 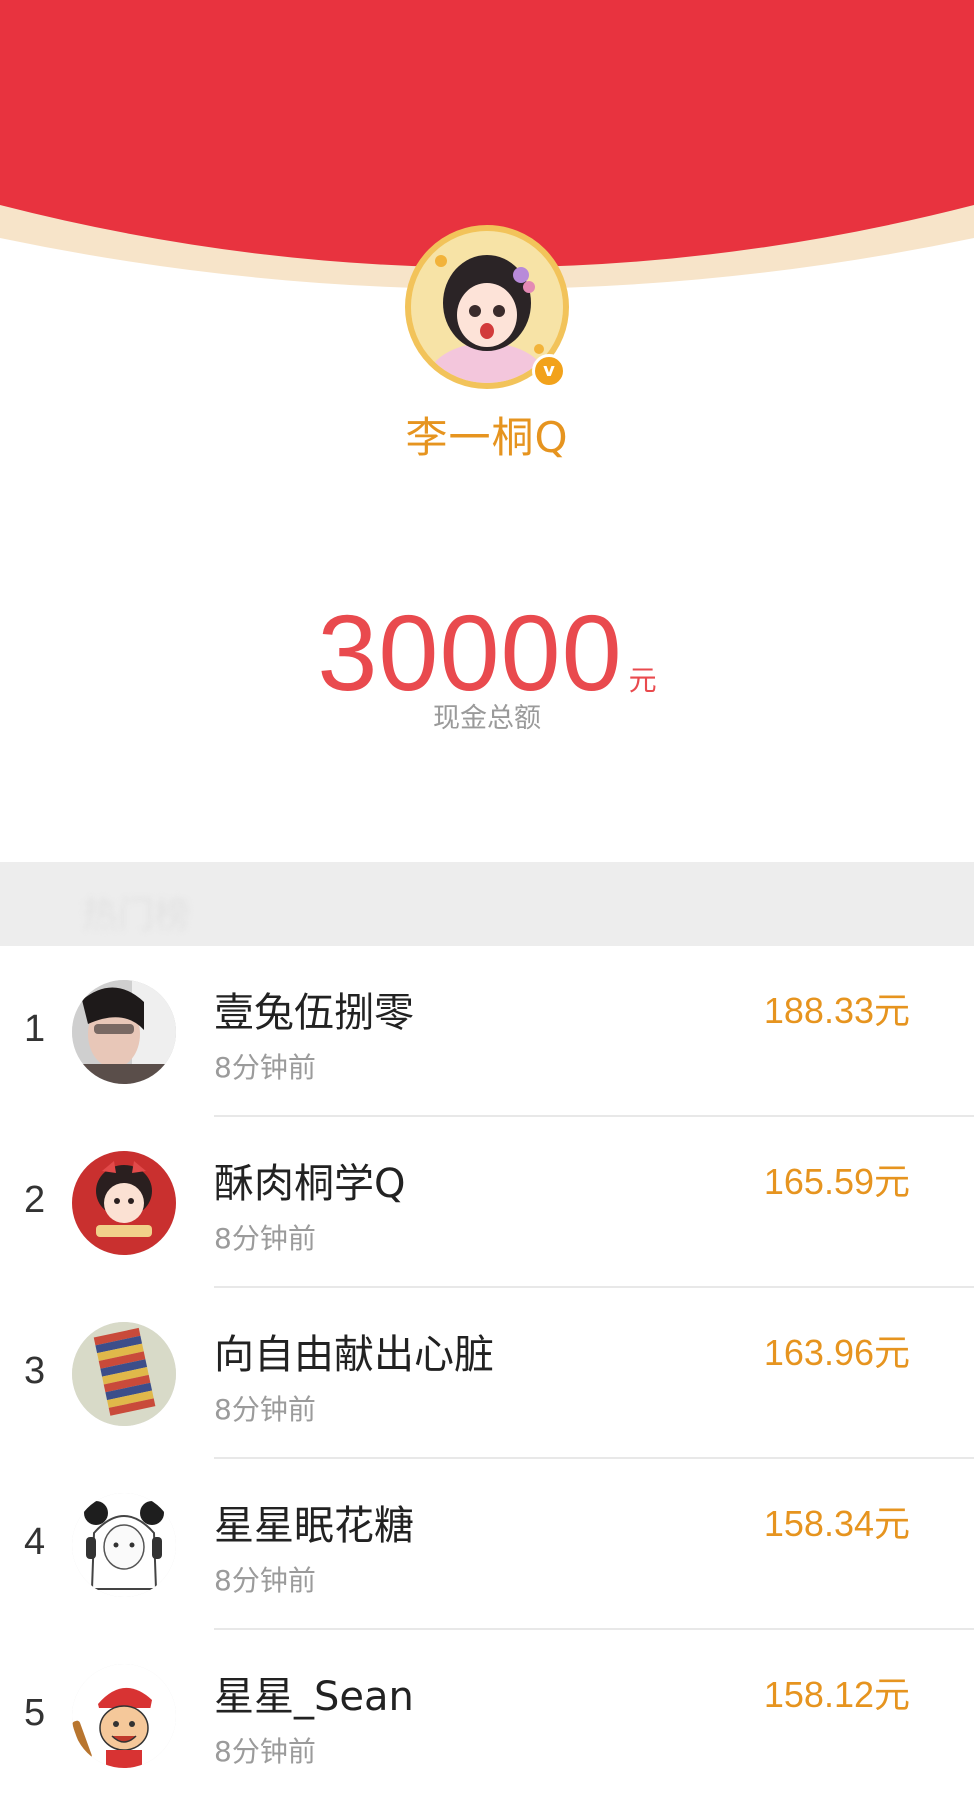 What do you see at coordinates (124, 1716) in the screenshot?
I see `cartoon-boy-avatar` at bounding box center [124, 1716].